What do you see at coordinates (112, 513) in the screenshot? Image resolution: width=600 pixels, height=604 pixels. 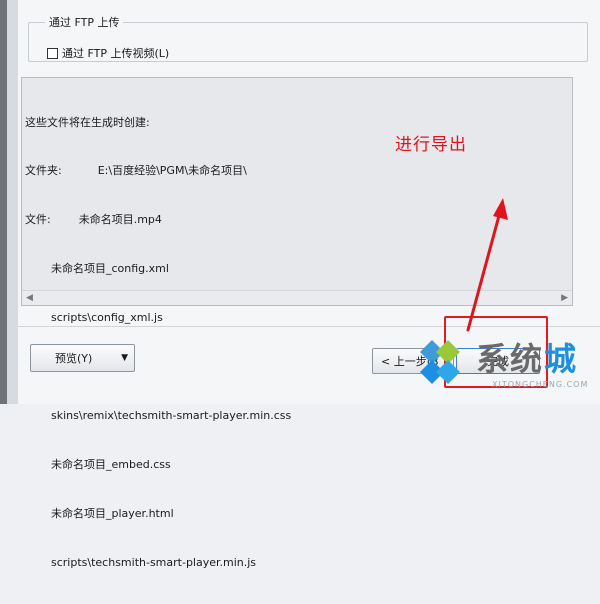 I see `file-item: 未命名项目_player.html` at bounding box center [112, 513].